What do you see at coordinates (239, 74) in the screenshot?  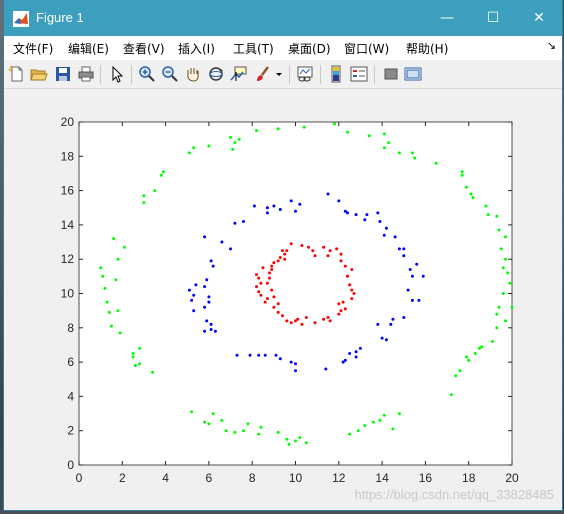 I see `data-cursor-icon` at bounding box center [239, 74].